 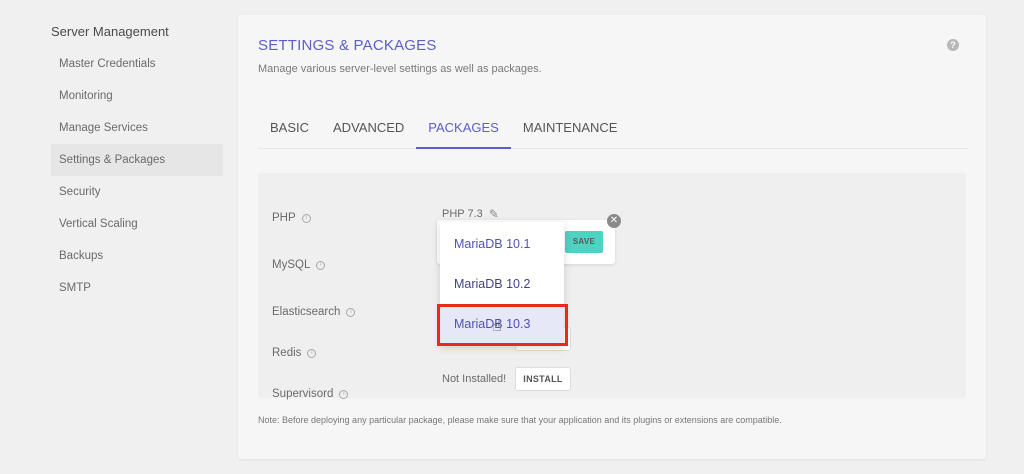 What do you see at coordinates (463, 131) in the screenshot?
I see `tab-packages: PACKAGES` at bounding box center [463, 131].